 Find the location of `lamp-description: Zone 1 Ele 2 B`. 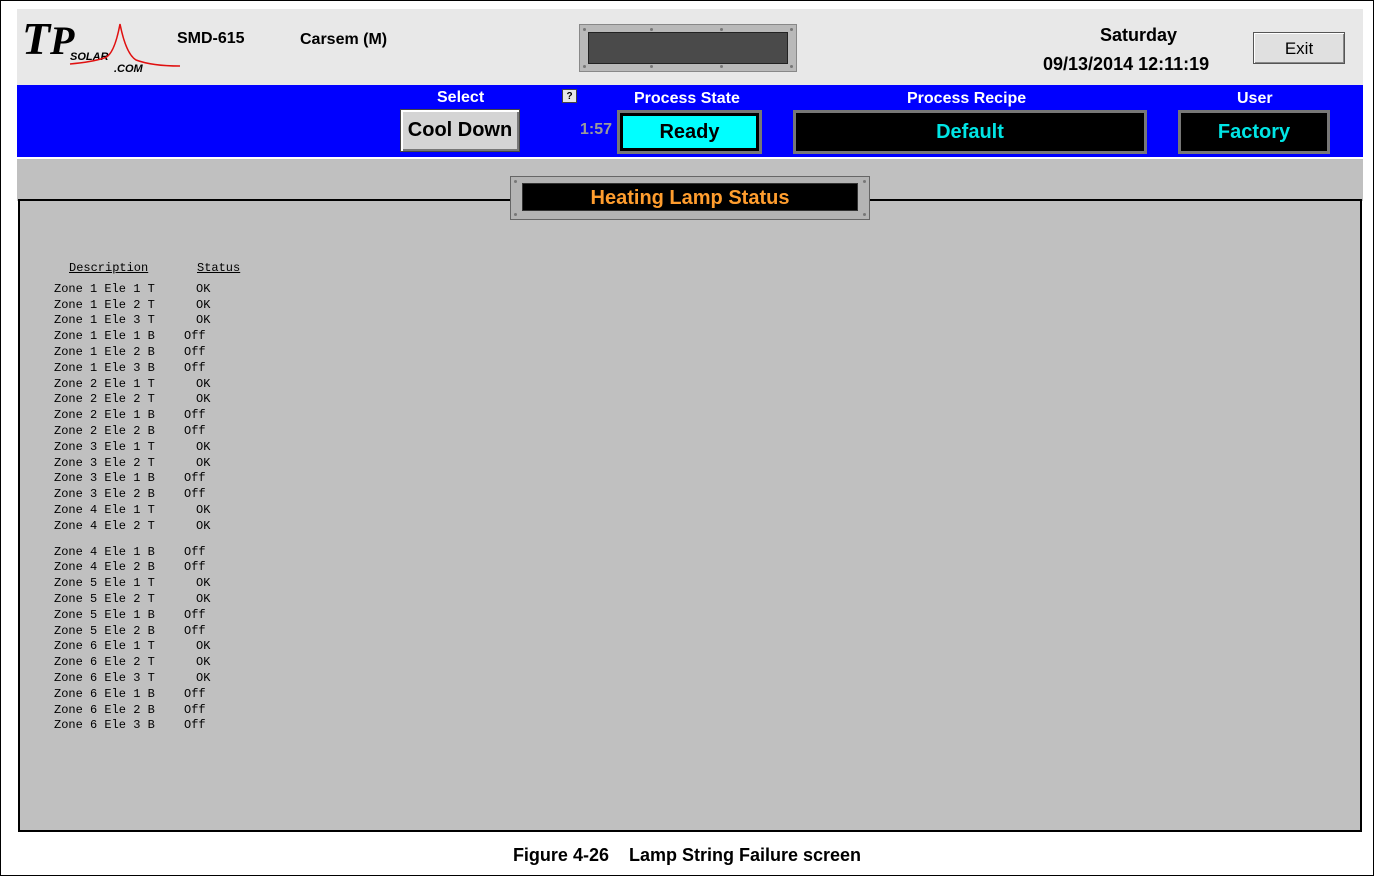

lamp-description: Zone 1 Ele 2 B is located at coordinates (104, 351).